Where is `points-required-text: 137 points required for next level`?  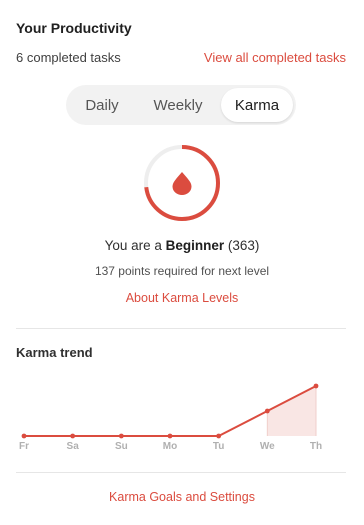
points-required-text: 137 points required for next level is located at coordinates (182, 271).